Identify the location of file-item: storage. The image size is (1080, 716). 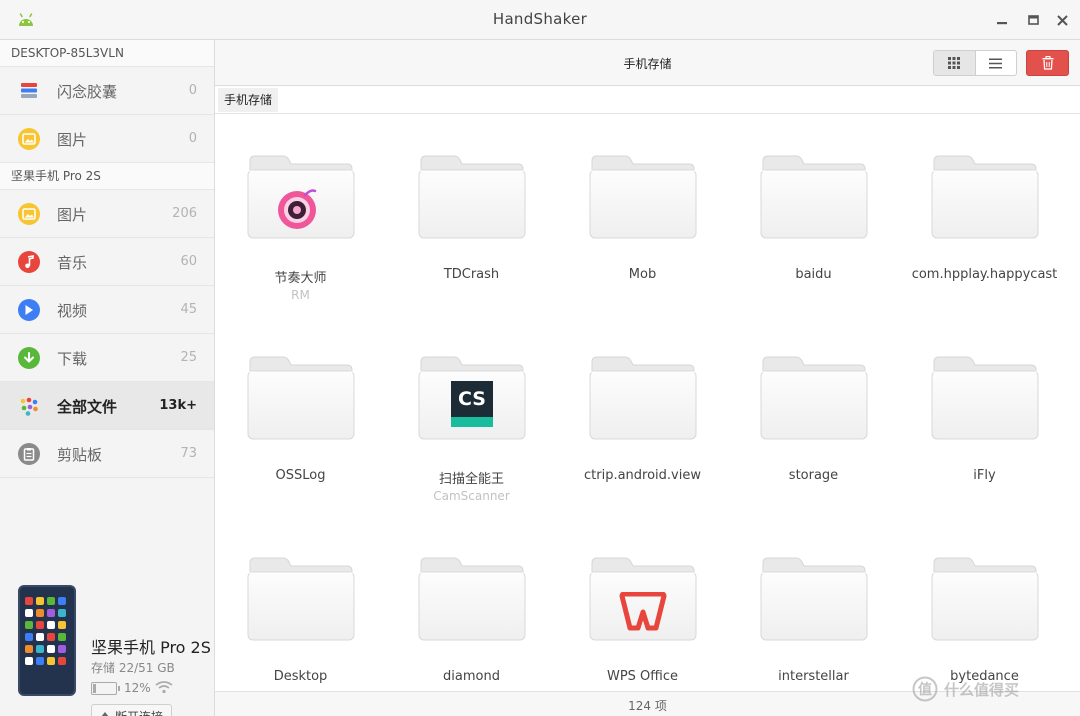
(813, 416).